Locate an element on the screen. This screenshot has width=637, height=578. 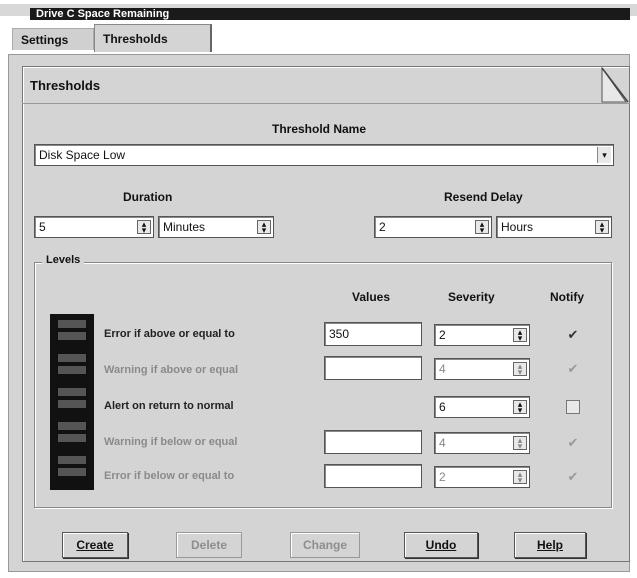
severity-field-warning-below: 4 ▴ ▾ is located at coordinates (482, 443).